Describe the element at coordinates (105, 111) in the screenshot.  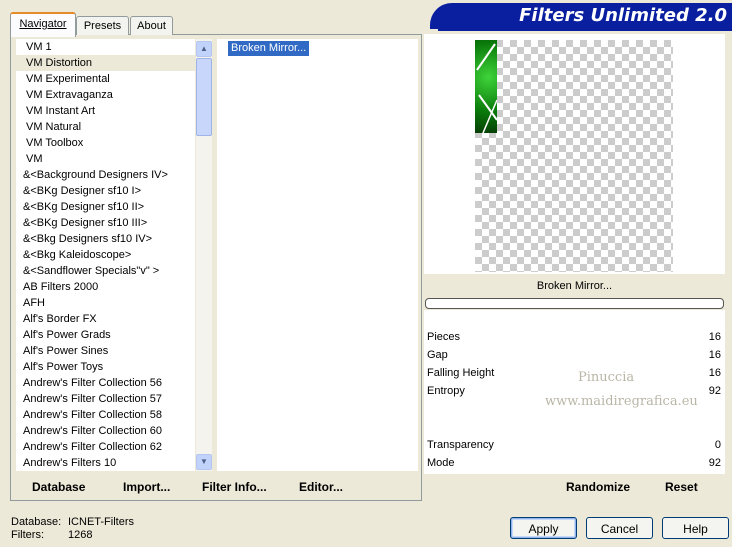
I see `category-item: VM Instant Art` at that location.